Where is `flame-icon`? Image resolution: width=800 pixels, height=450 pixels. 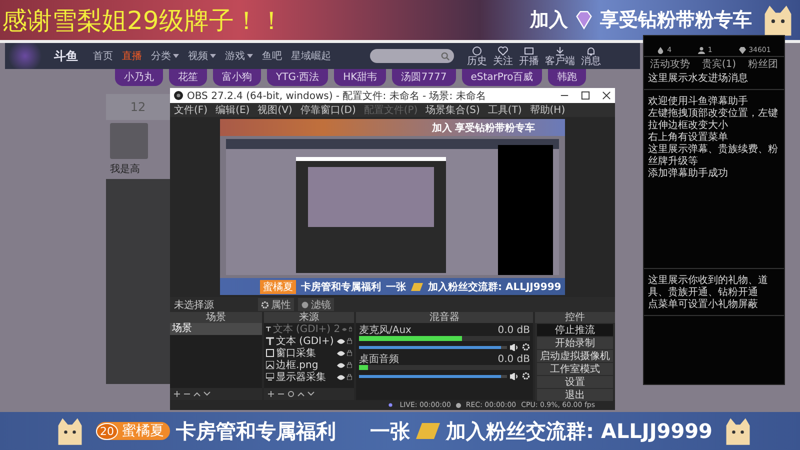 flame-icon is located at coordinates (660, 50).